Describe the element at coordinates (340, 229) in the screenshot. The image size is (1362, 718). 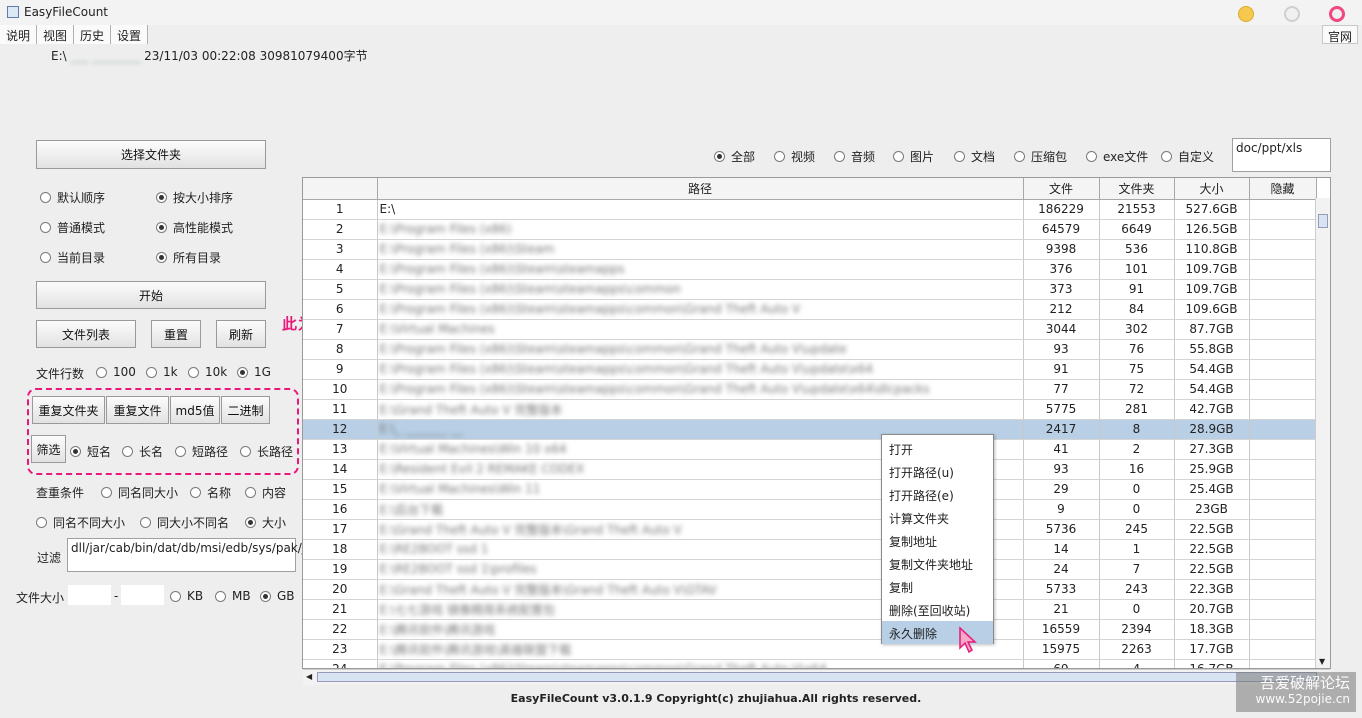
I see `cell-index: 2` at that location.